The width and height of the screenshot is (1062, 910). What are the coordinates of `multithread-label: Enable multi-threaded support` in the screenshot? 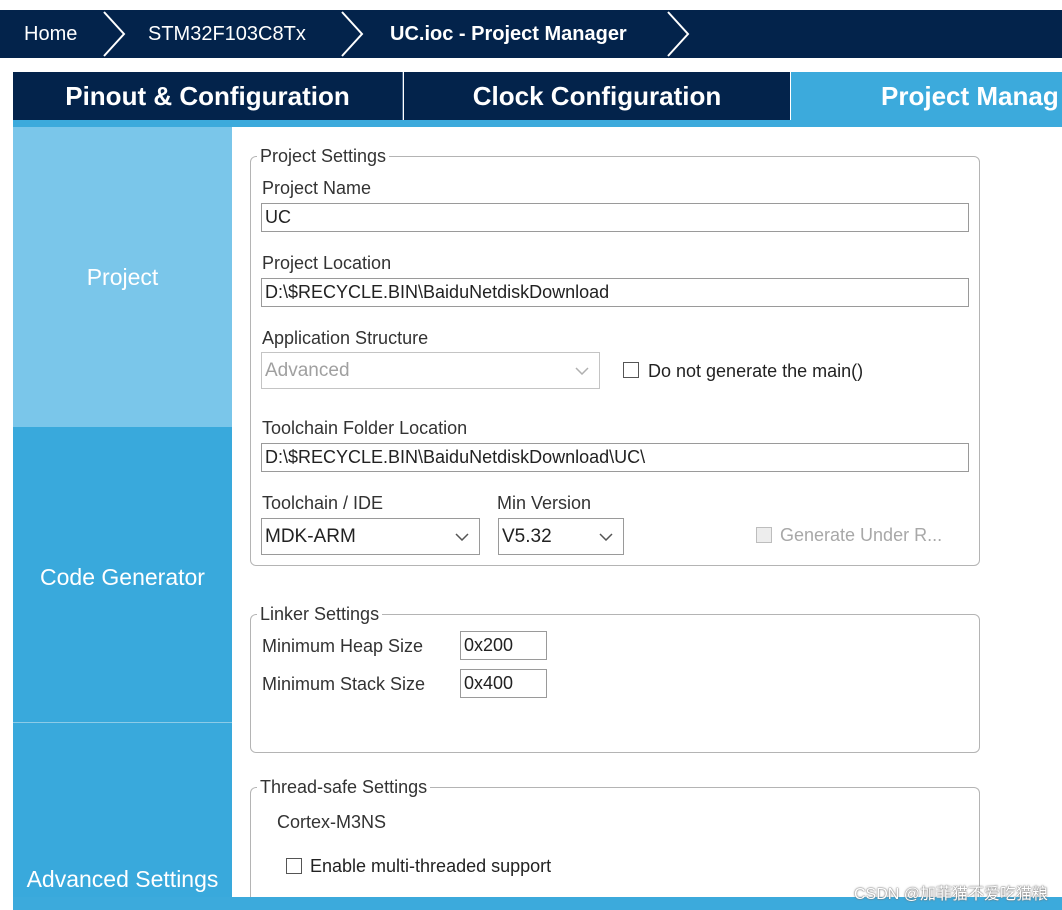 It's located at (431, 866).